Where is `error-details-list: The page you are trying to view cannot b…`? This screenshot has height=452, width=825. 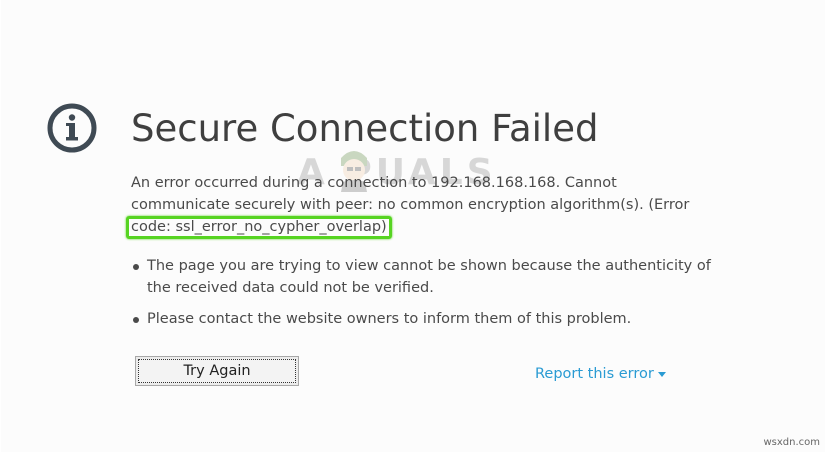 error-details-list: The page you are trying to view cannot b… is located at coordinates (421, 297).